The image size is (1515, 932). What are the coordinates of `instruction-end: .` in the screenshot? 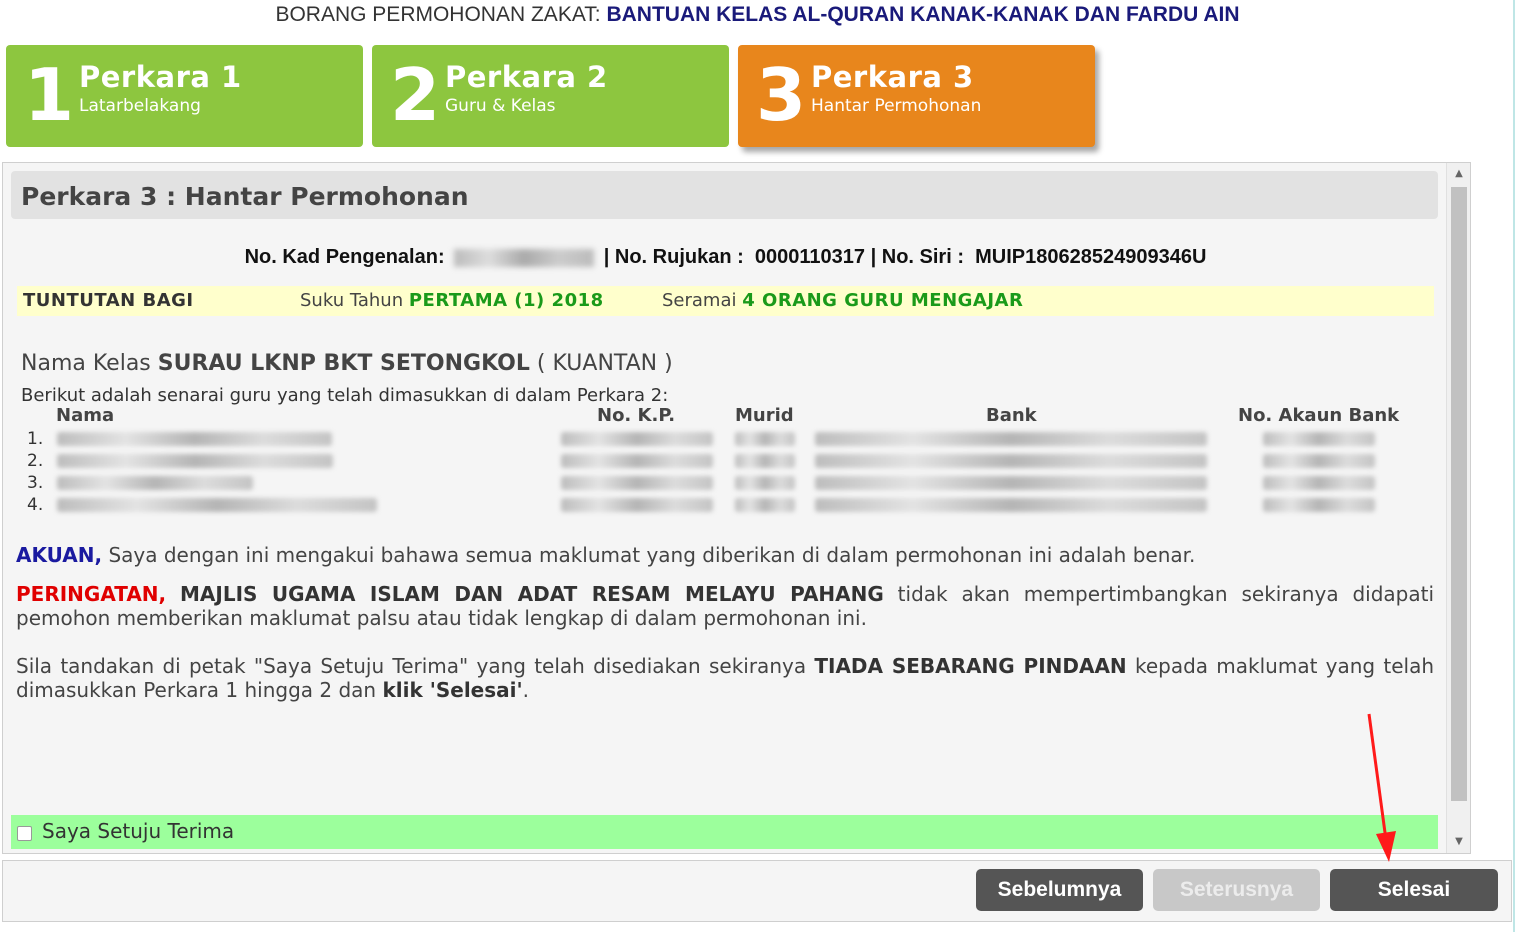 It's located at (525, 690).